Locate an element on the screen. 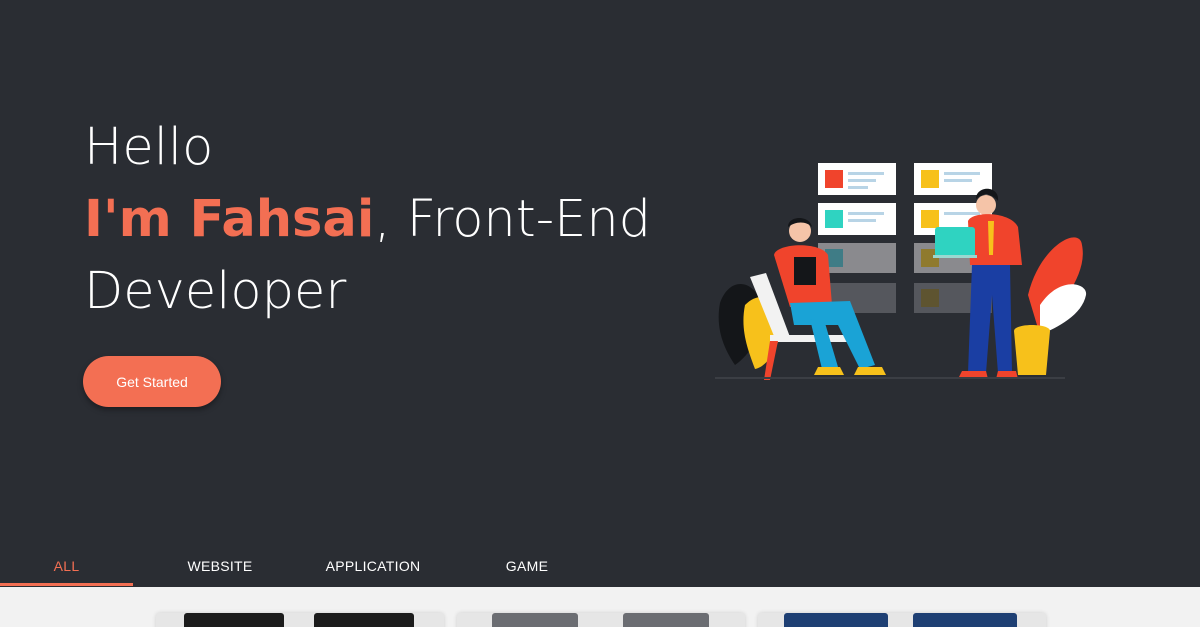 This screenshot has width=1200, height=627. portfolio-tabs: ALL WEBSITE APPLICATION GAME is located at coordinates (600, 567).